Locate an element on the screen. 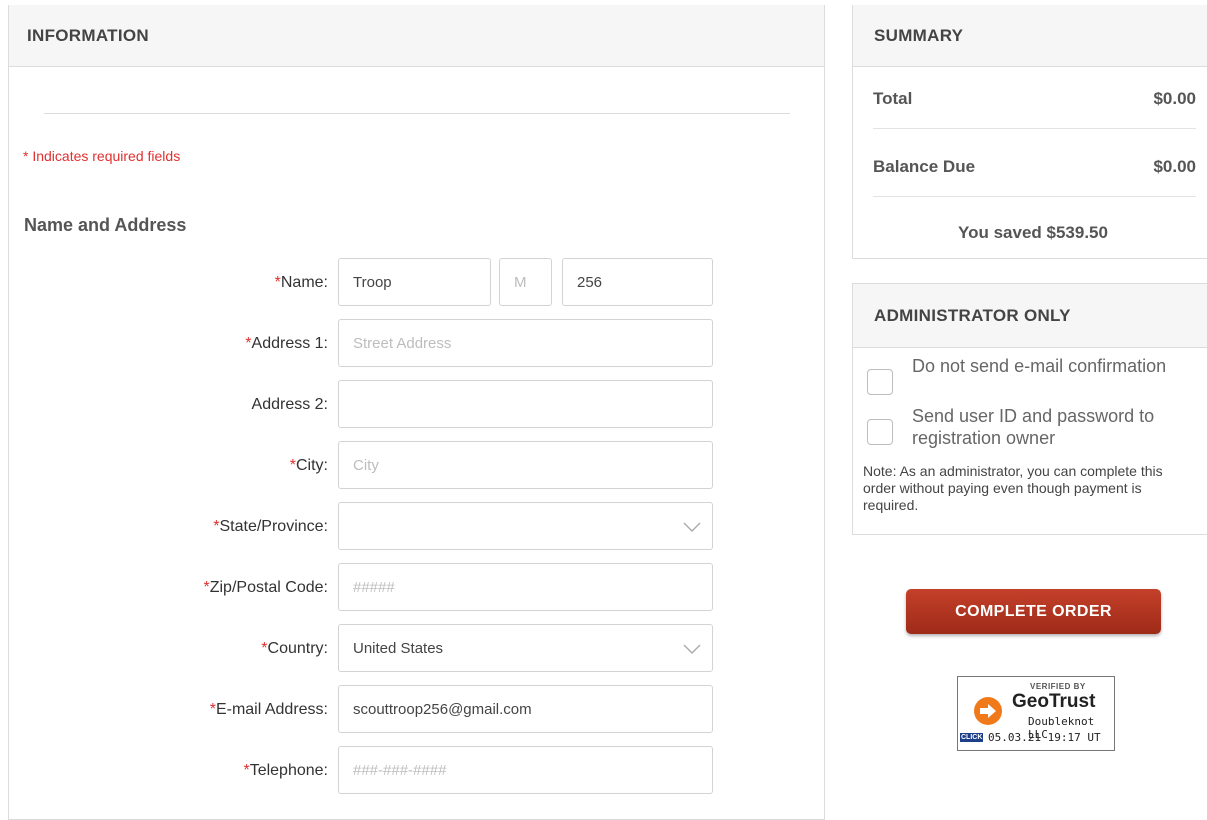 Image resolution: width=1207 pixels, height=820 pixels. balance-value: $0.00 is located at coordinates (1174, 166).